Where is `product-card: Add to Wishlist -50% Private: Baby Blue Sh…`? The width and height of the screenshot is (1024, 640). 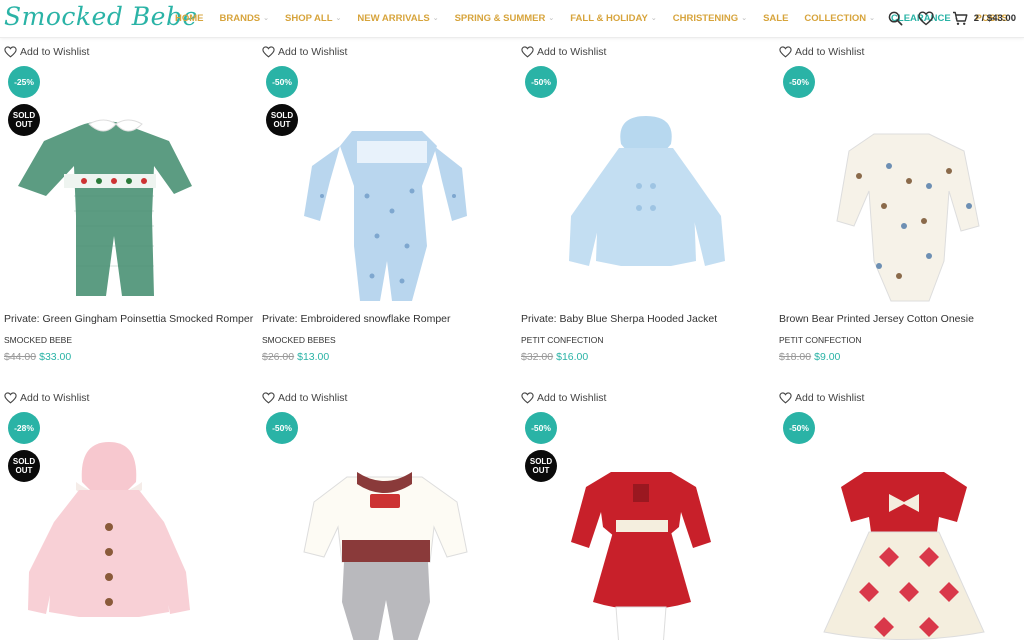 product-card: Add to Wishlist -50% Private: Baby Blue Sh… is located at coordinates (646, 211).